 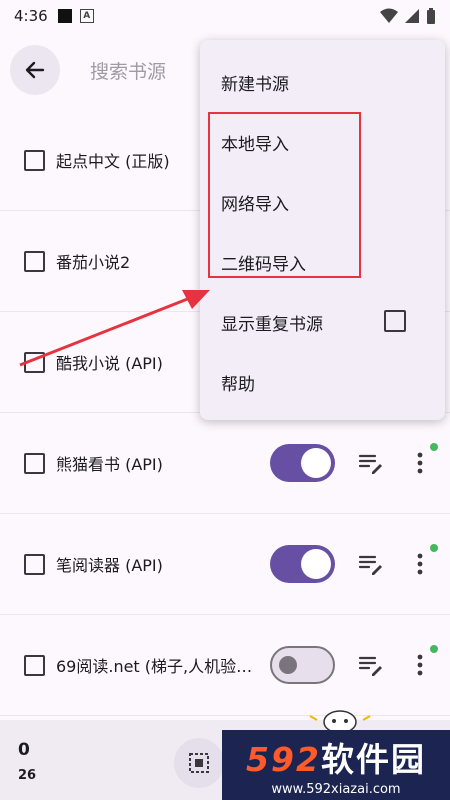 I want to click on menu-item-new-source: 新建书源, so click(x=255, y=82).